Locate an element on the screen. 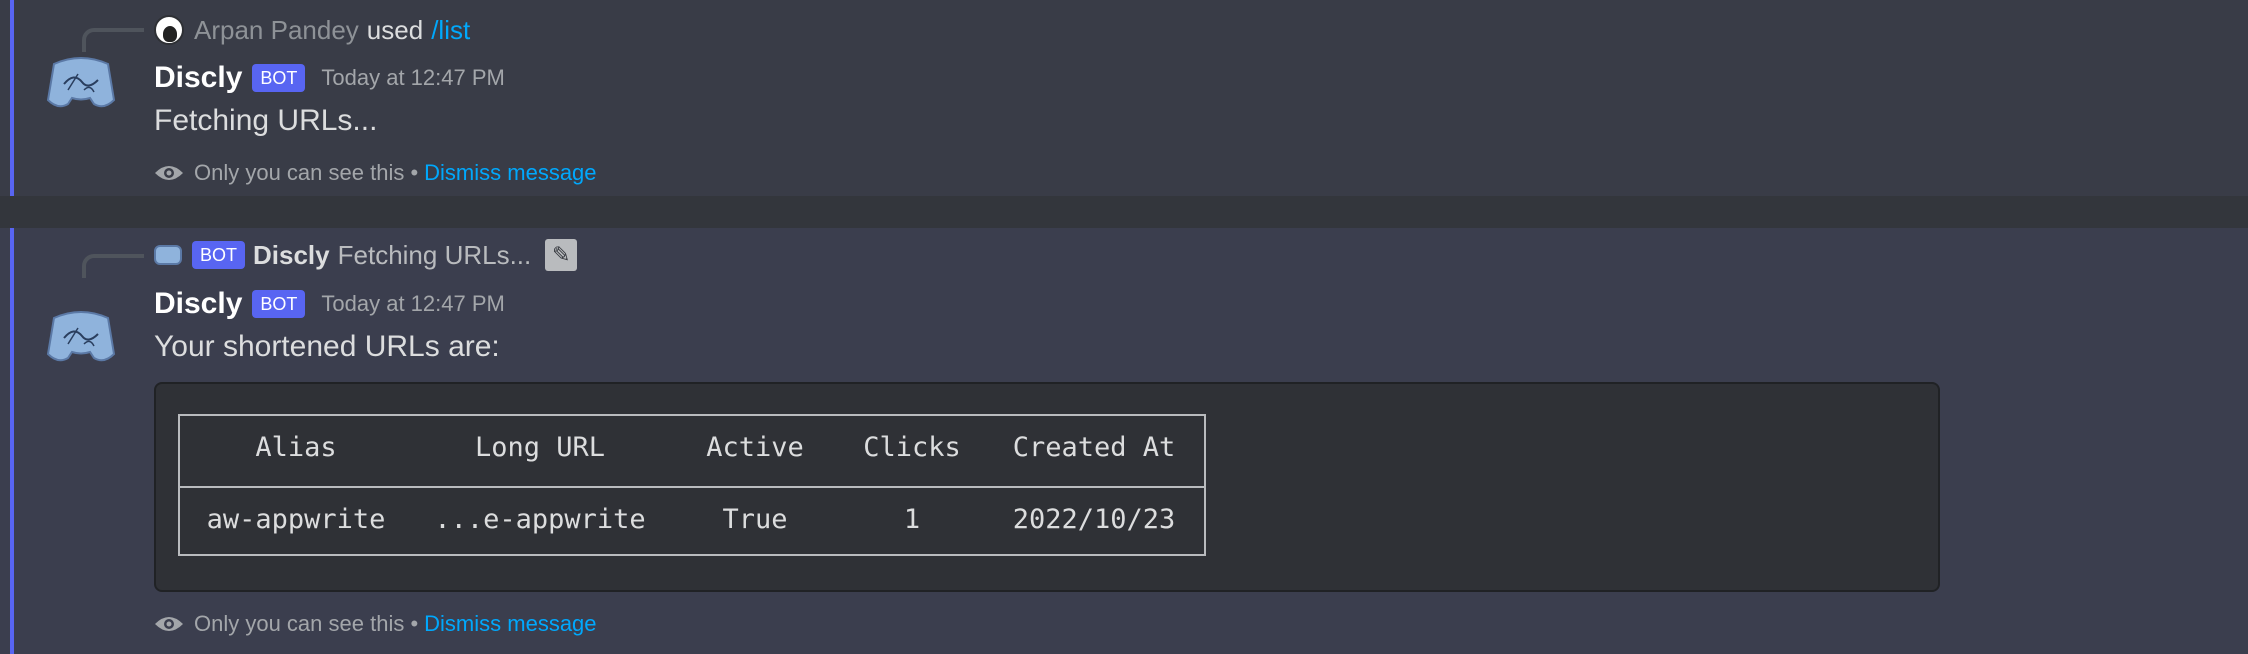  table-cell-long-url: ...e-appwrite is located at coordinates (540, 519).